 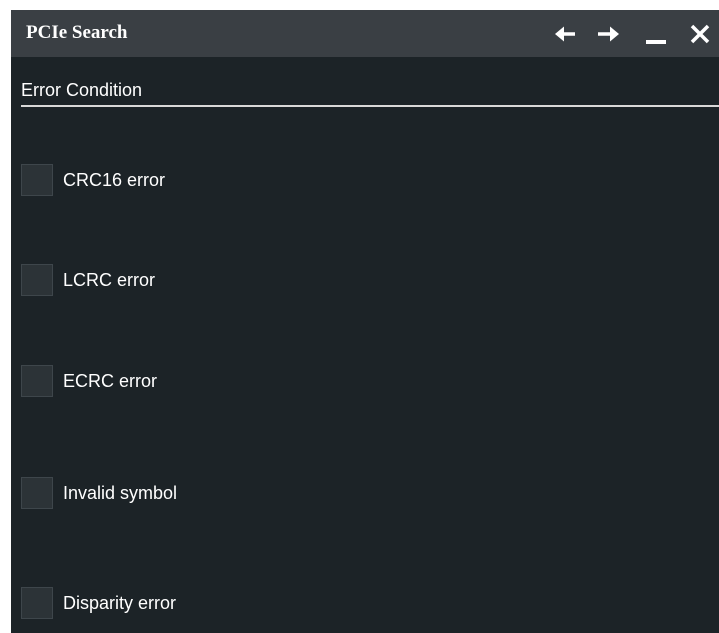 What do you see at coordinates (365, 33) in the screenshot?
I see `dialog-titlebar: PCIe Search` at bounding box center [365, 33].